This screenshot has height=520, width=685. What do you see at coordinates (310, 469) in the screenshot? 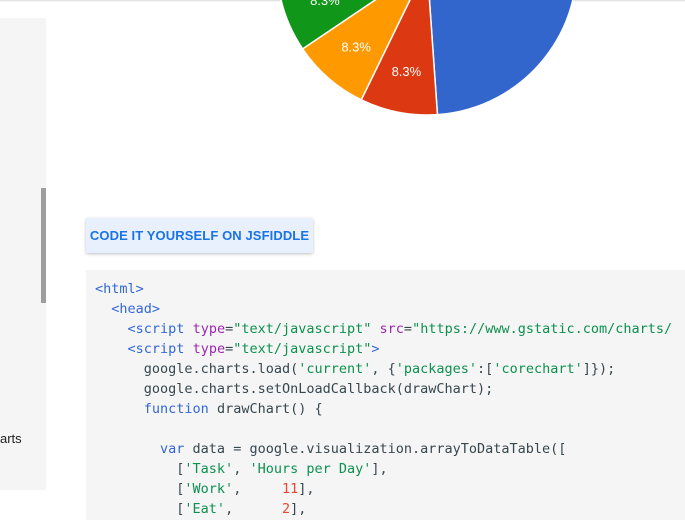
I see `code-string: 'Hours per Day'` at bounding box center [310, 469].